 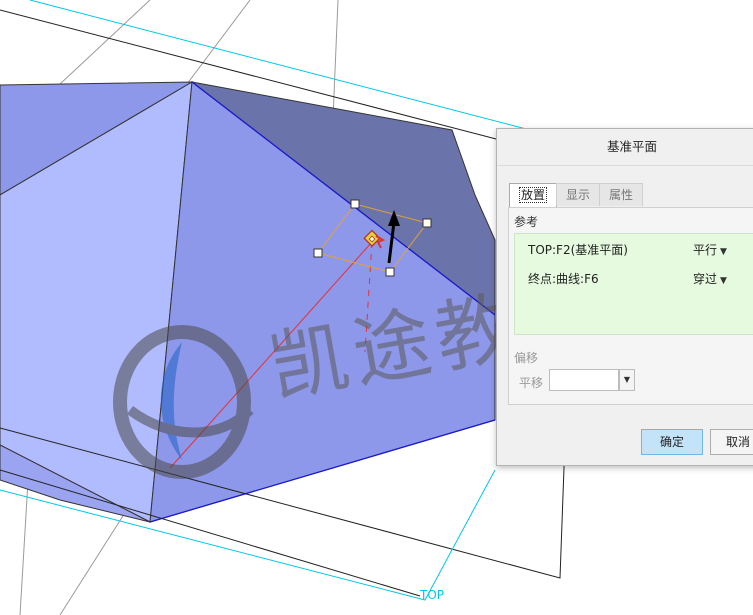 I want to click on dialog-tabs: 放置 显示 属性, so click(x=576, y=195).